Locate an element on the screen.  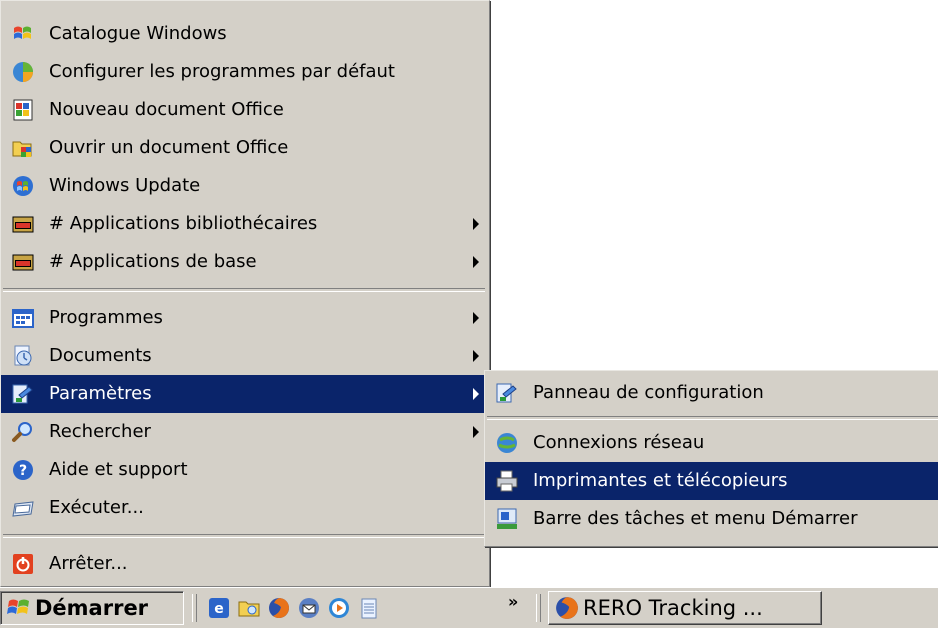
start-label: Démarrer is located at coordinates (92, 608).